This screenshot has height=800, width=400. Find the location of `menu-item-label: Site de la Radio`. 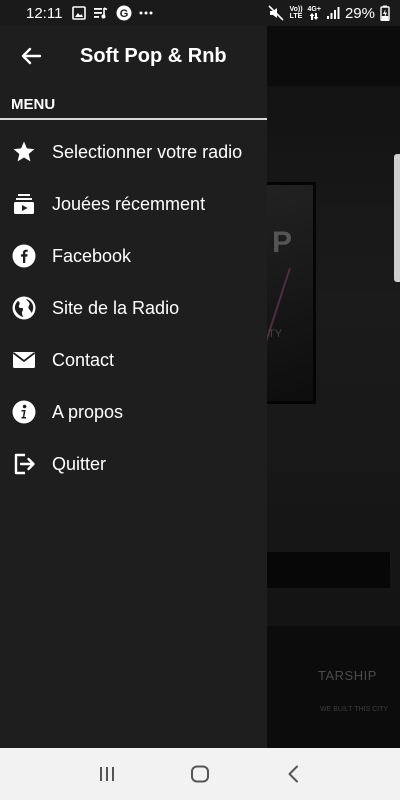

menu-item-label: Site de la Radio is located at coordinates (116, 307).